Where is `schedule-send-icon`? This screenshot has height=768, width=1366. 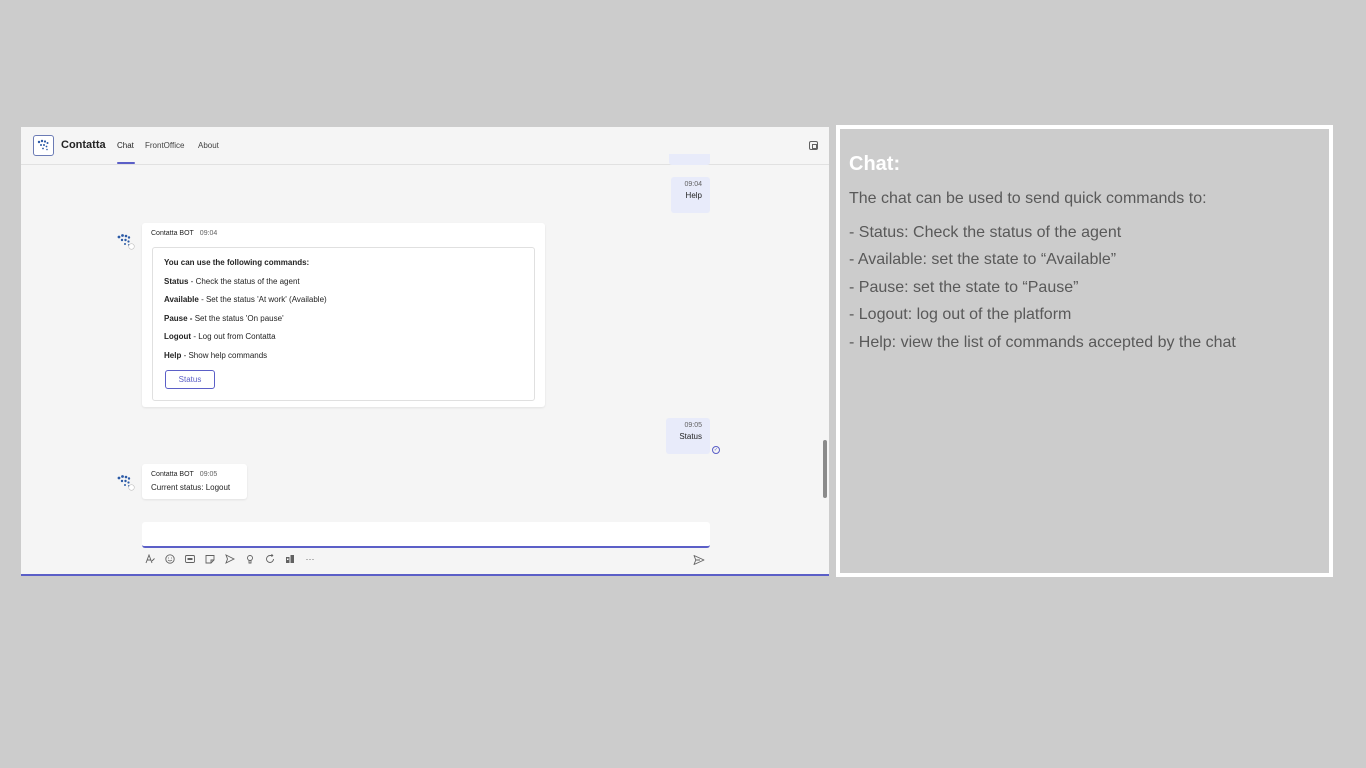
schedule-send-icon is located at coordinates (230, 559).